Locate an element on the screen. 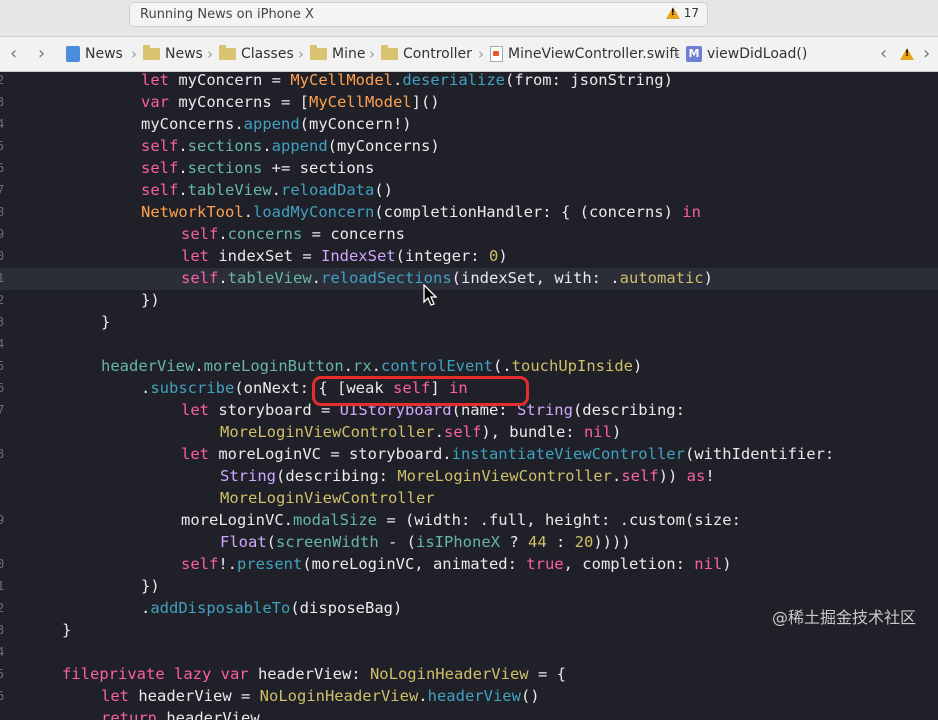 The height and width of the screenshot is (720, 938). code-token: } is located at coordinates (67, 630).